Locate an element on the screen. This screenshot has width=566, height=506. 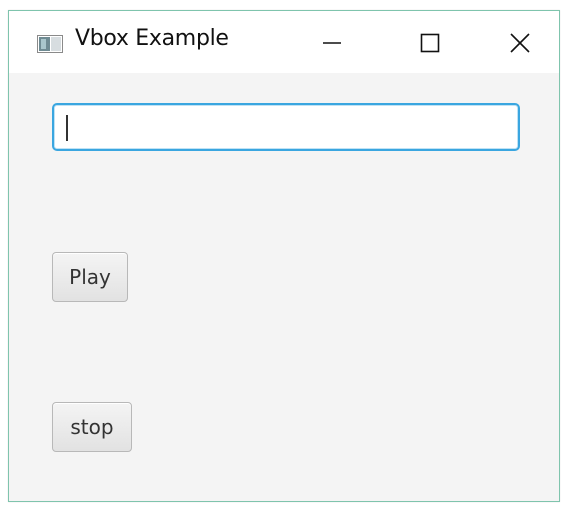
maximize-icon is located at coordinates (430, 43).